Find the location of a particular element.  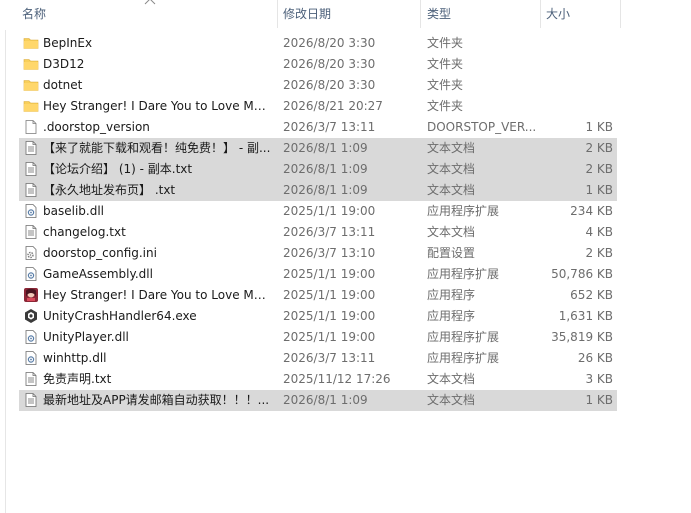

column-header-bar: 名称 修改日期 类型 大小 is located at coordinates (348, 15).